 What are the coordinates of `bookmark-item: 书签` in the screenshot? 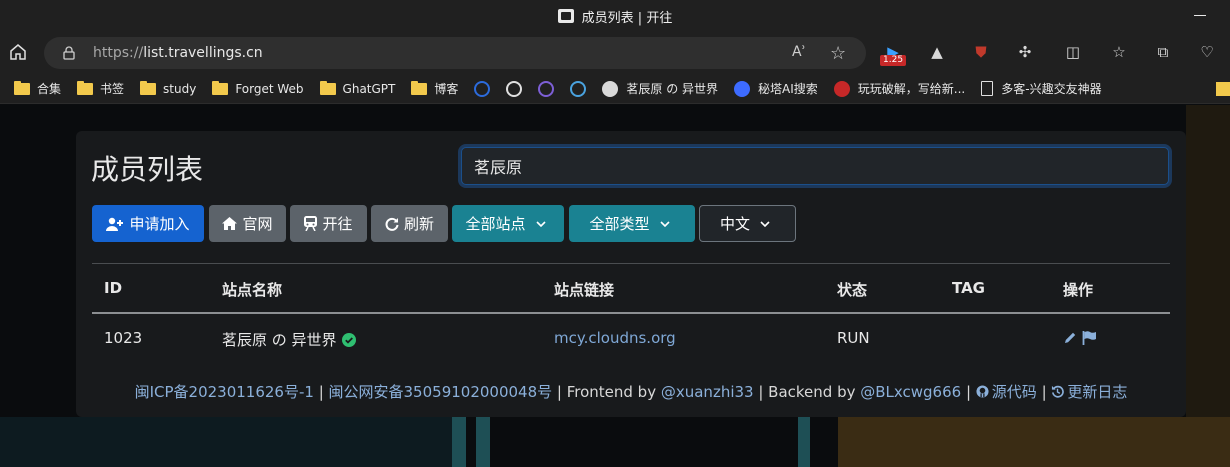 It's located at (100, 88).